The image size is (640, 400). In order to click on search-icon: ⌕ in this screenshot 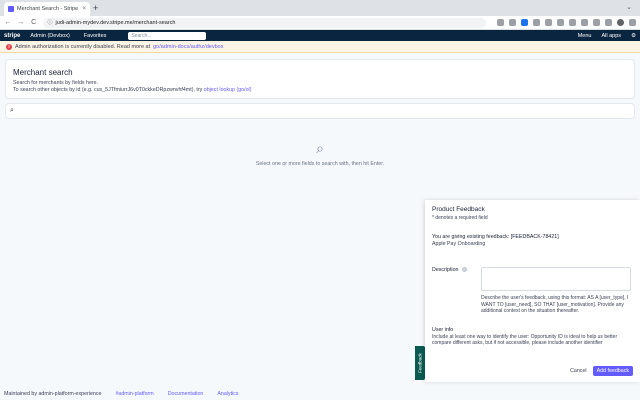, I will do `click(320, 148)`.